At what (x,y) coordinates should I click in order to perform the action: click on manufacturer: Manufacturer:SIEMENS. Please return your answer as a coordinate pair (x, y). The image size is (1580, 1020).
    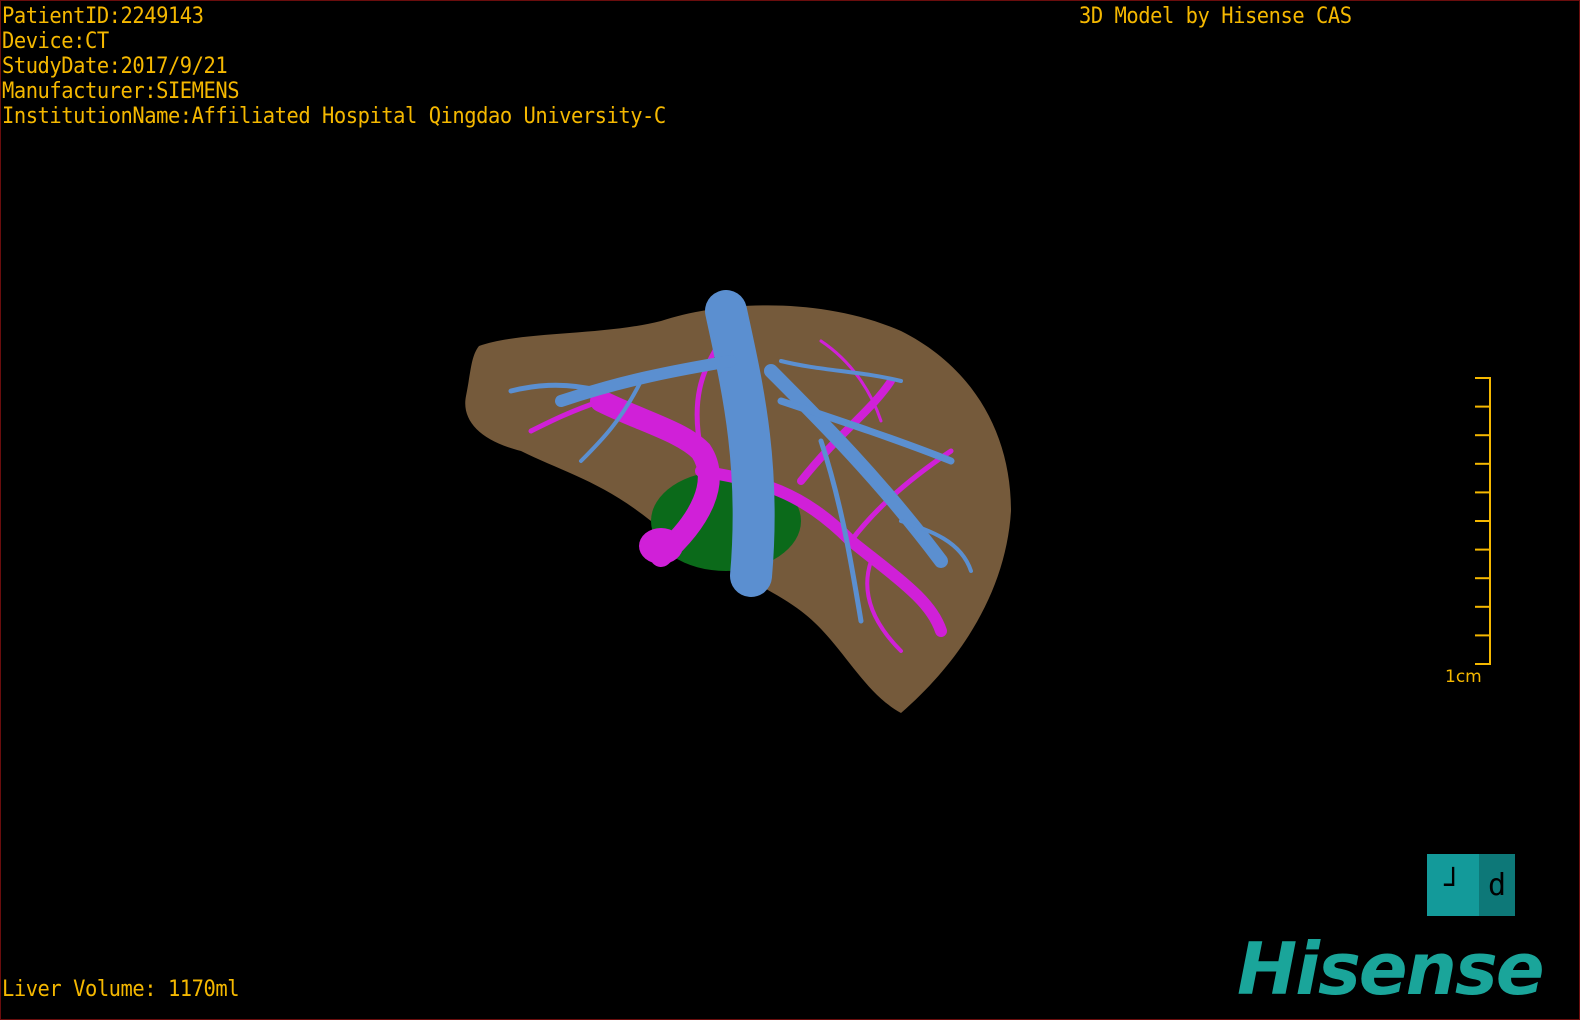
    Looking at the image, I should click on (121, 91).